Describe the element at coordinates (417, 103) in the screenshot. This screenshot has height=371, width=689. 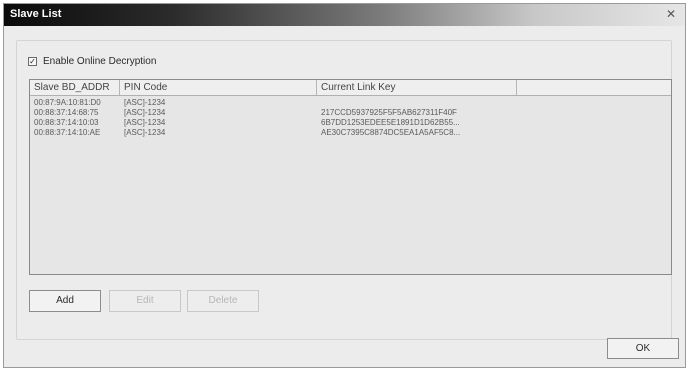
I see `cell-link-key` at that location.